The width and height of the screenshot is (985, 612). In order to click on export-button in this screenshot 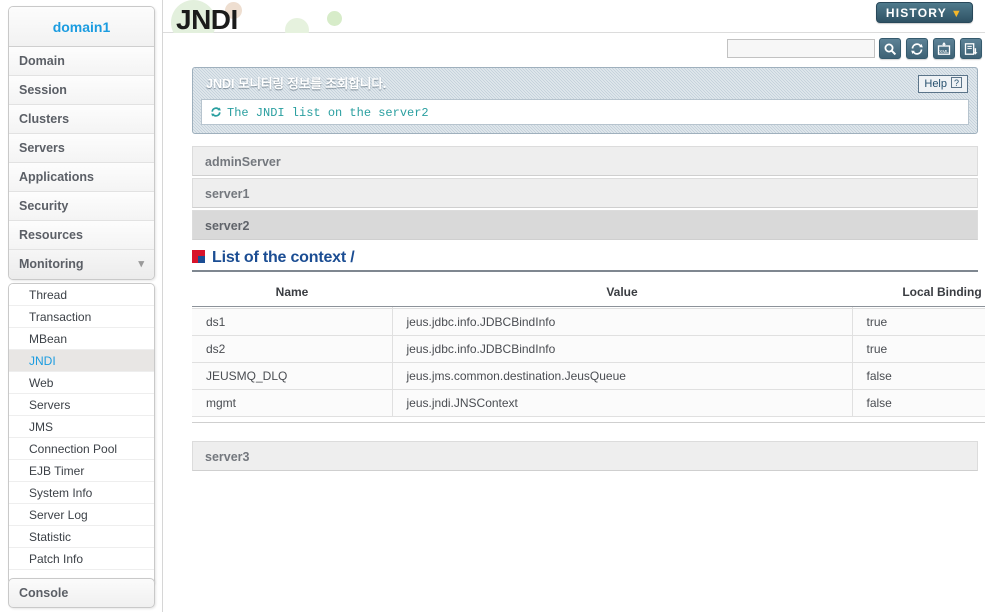, I will do `click(971, 48)`.